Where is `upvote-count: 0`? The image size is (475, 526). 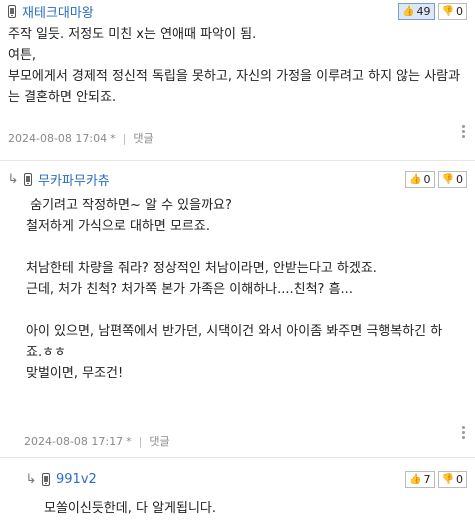 upvote-count: 0 is located at coordinates (427, 179).